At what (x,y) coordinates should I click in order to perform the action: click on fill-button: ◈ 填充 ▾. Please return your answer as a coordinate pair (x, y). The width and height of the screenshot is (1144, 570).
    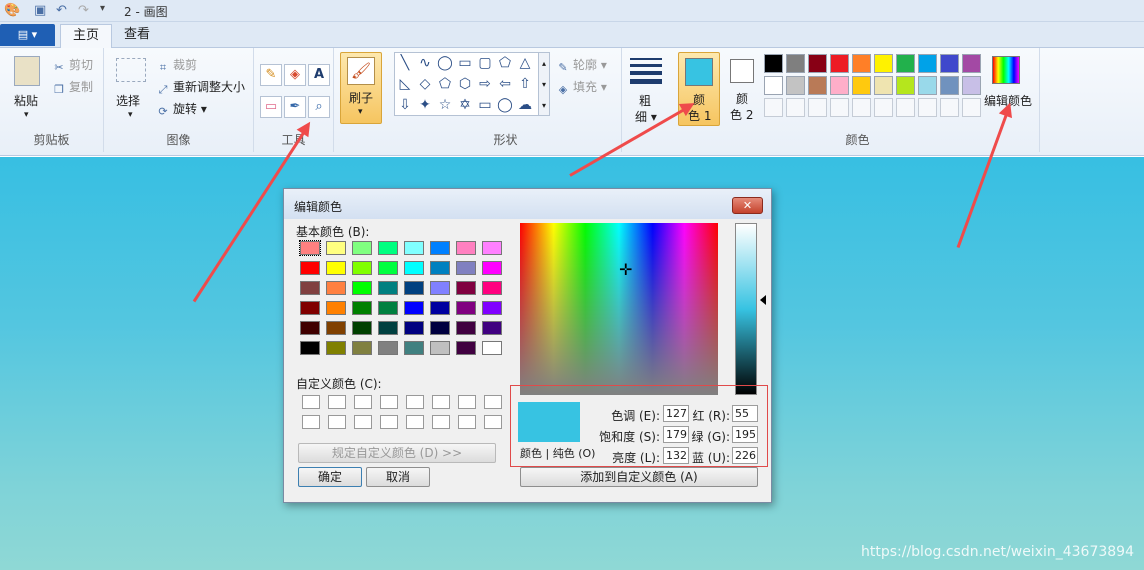
    Looking at the image, I should click on (581, 87).